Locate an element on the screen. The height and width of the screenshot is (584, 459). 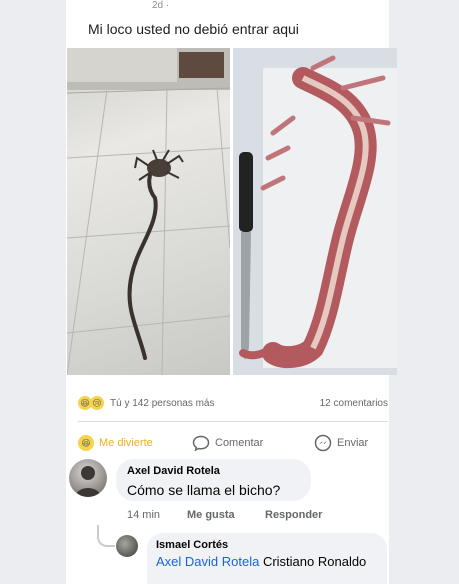
post-timestamp: 2d · is located at coordinates (161, 5).